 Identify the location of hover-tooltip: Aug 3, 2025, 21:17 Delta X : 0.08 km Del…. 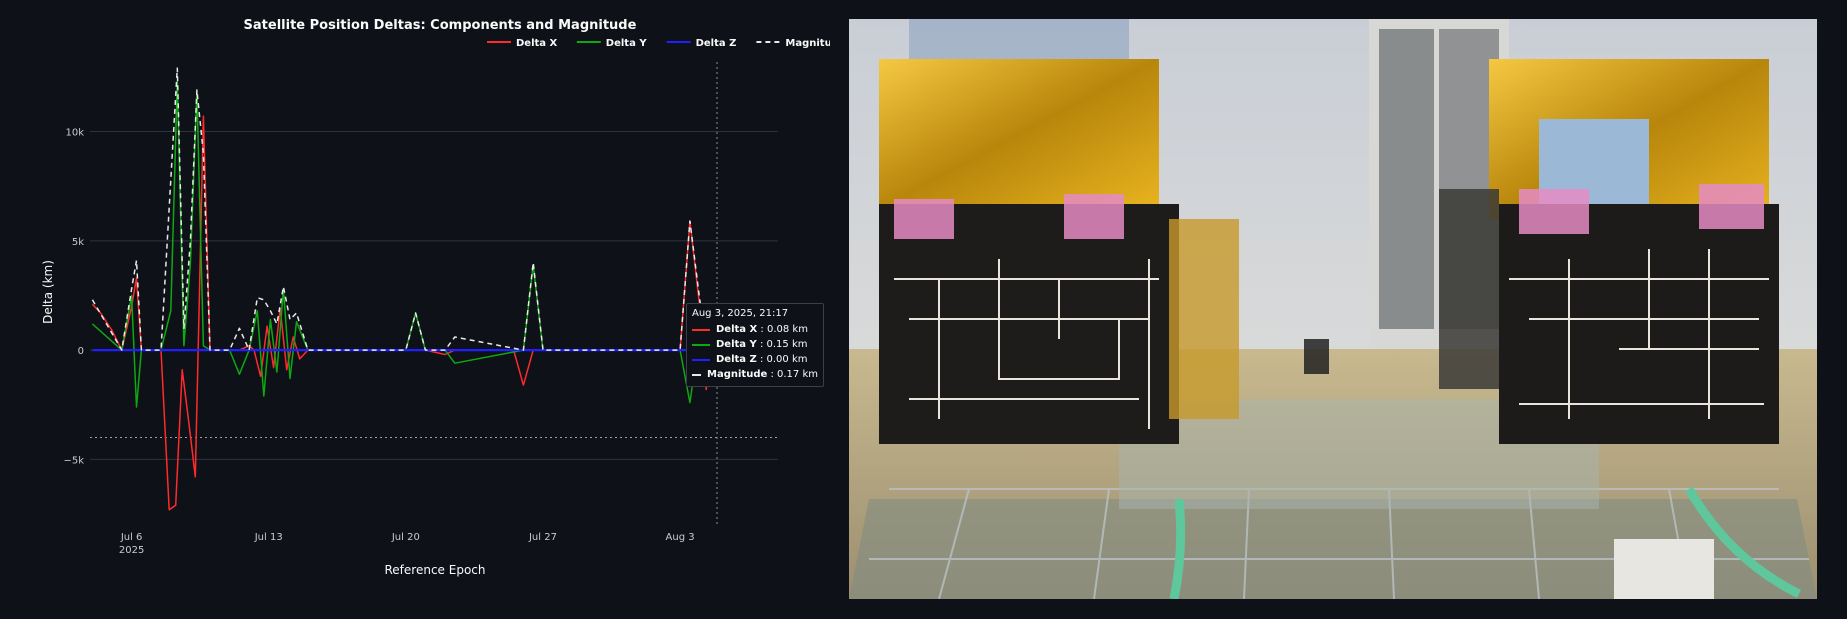
(755, 345).